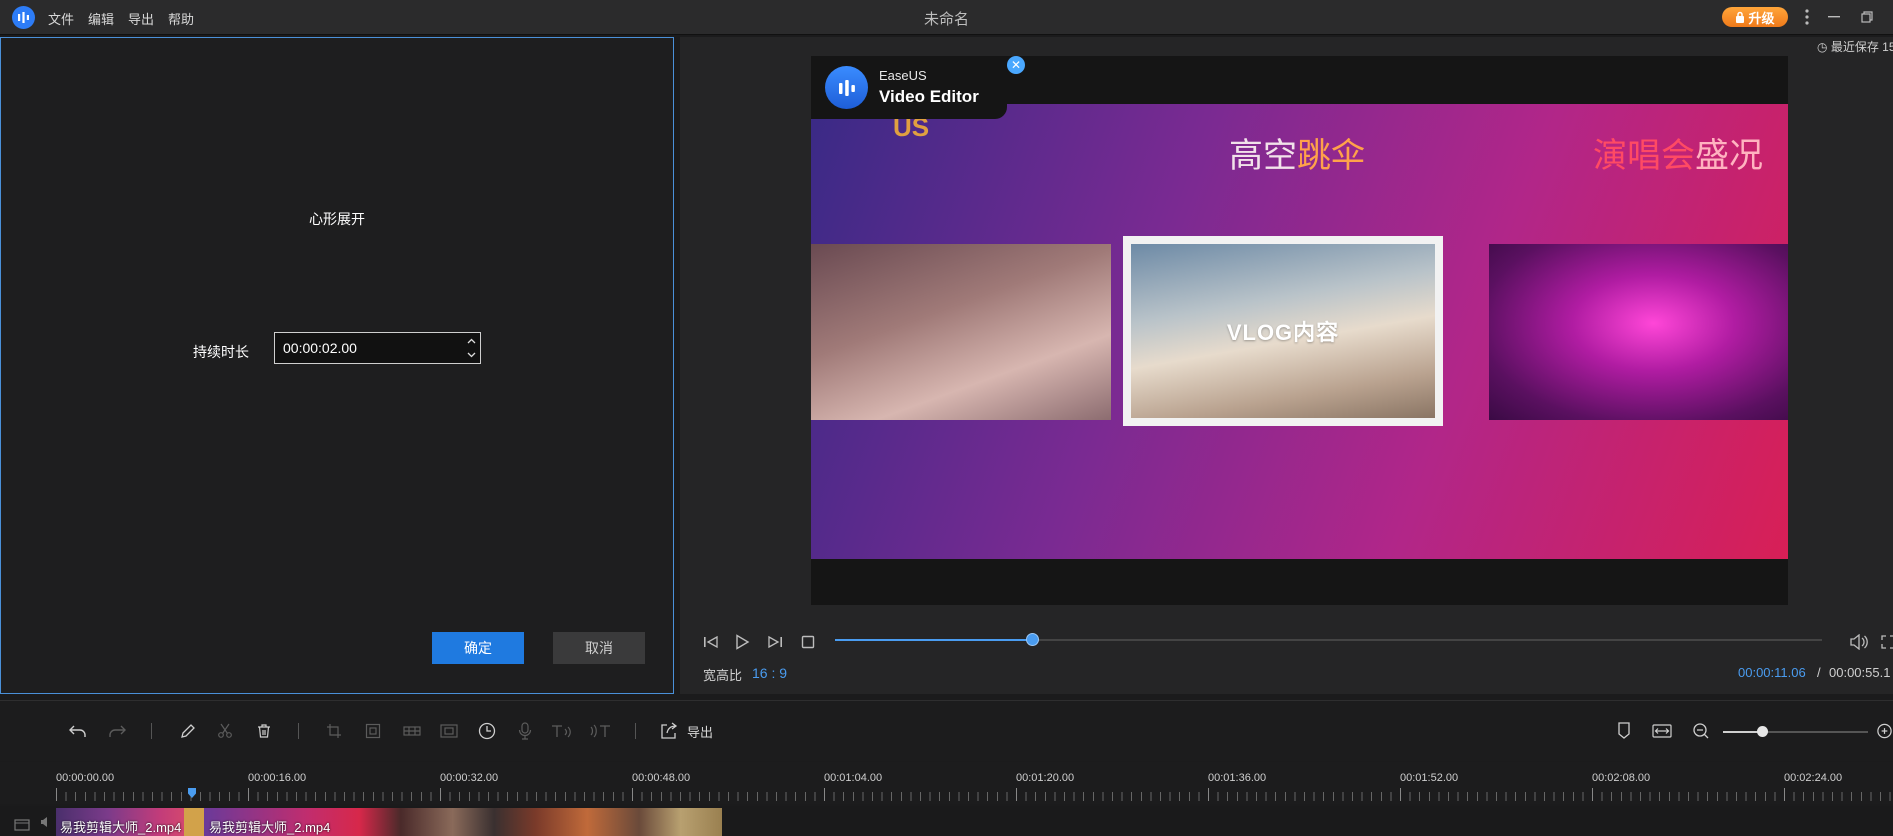 The image size is (1893, 836). What do you see at coordinates (188, 731) in the screenshot?
I see `edit-pencil-icon` at bounding box center [188, 731].